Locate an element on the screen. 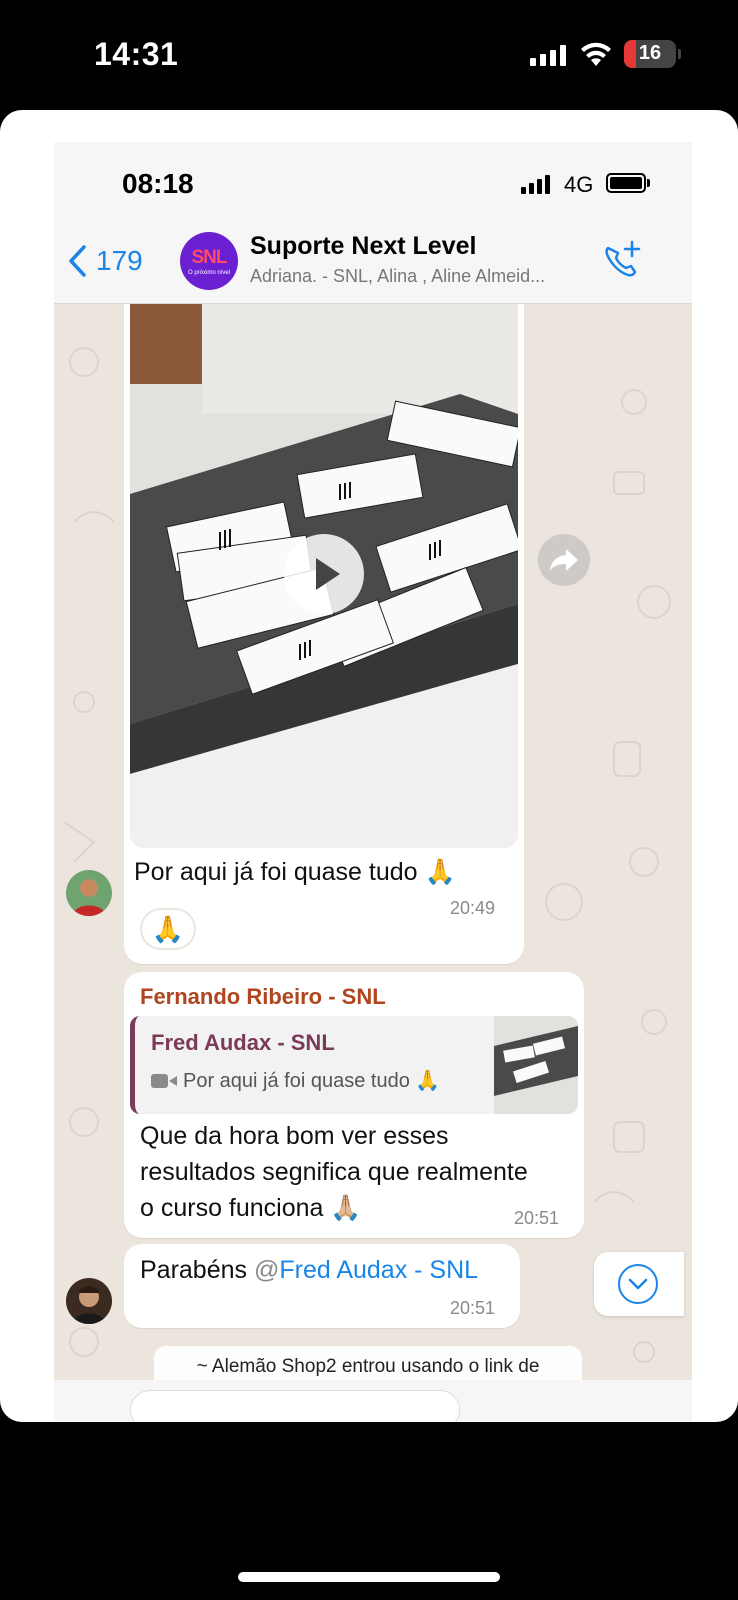 The height and width of the screenshot is (1600, 738). quoted-thumbnail-image is located at coordinates (536, 1065).